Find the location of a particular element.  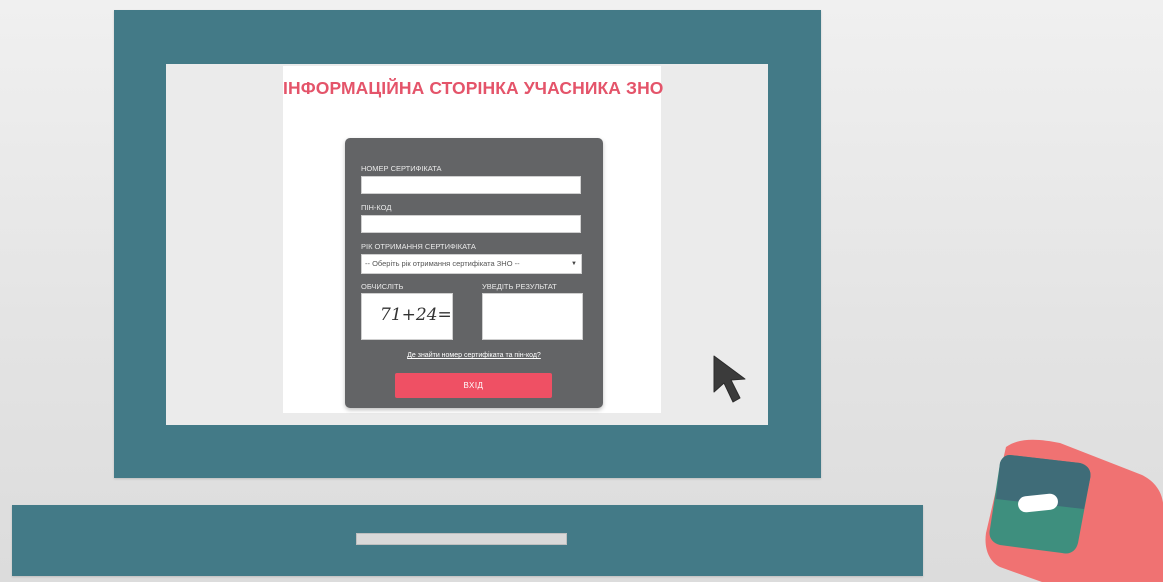

certificate-year-label: РІК ОТРИМАННЯ СЕРТИФІКАТА is located at coordinates (418, 246).